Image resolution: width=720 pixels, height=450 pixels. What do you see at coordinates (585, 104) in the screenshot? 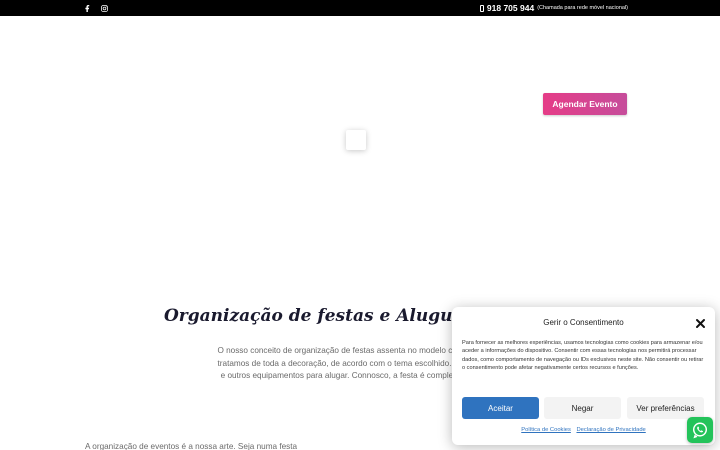
I see `schedule-event-button: Agendar Evento` at bounding box center [585, 104].